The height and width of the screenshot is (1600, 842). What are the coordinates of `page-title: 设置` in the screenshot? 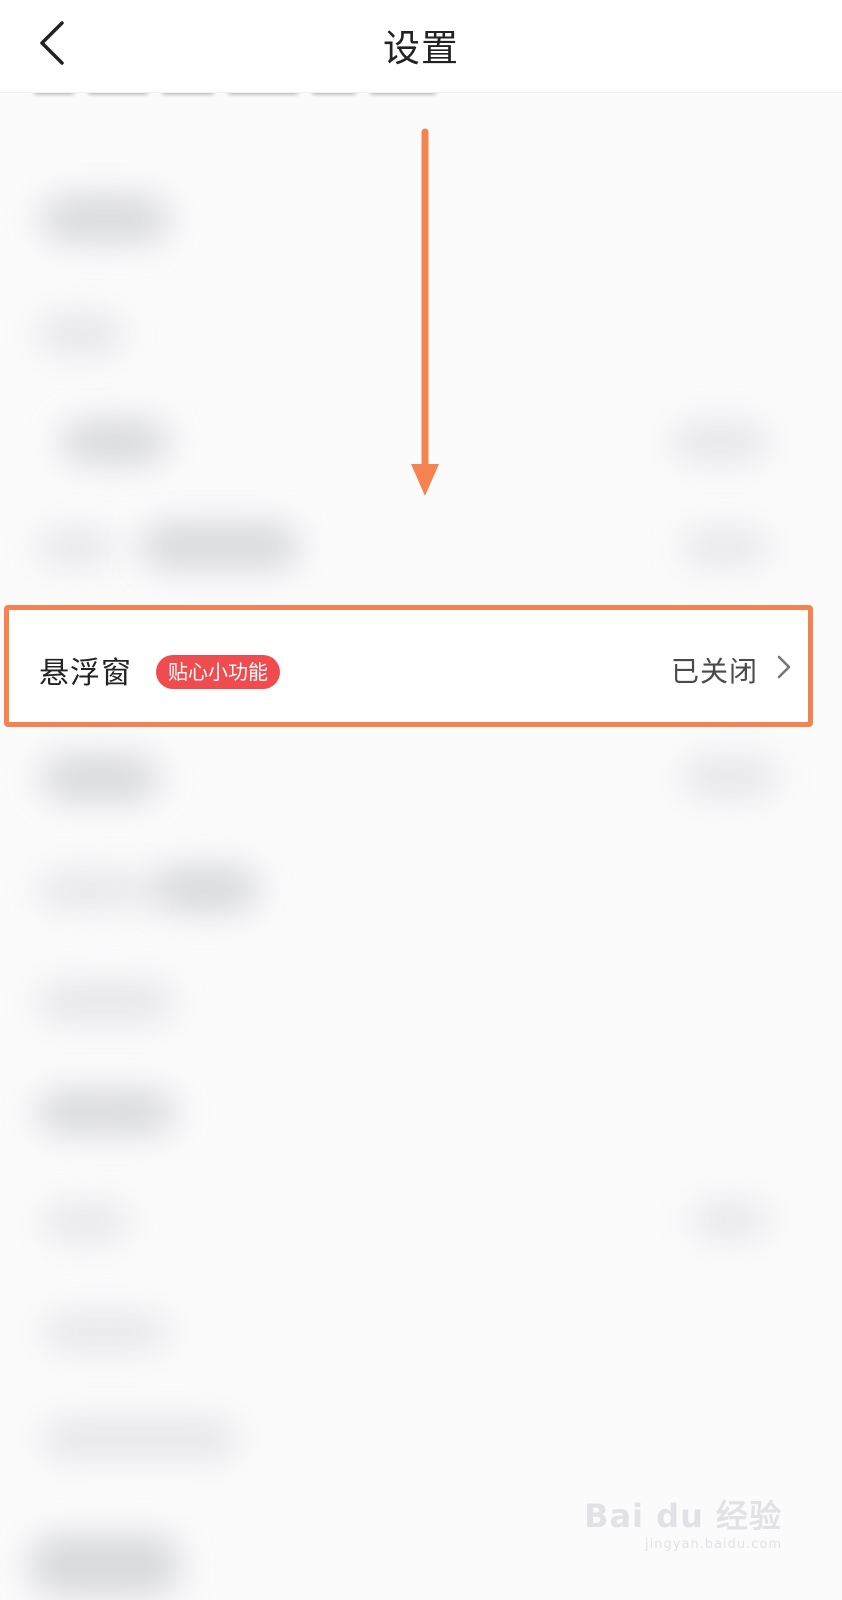 It's located at (421, 48).